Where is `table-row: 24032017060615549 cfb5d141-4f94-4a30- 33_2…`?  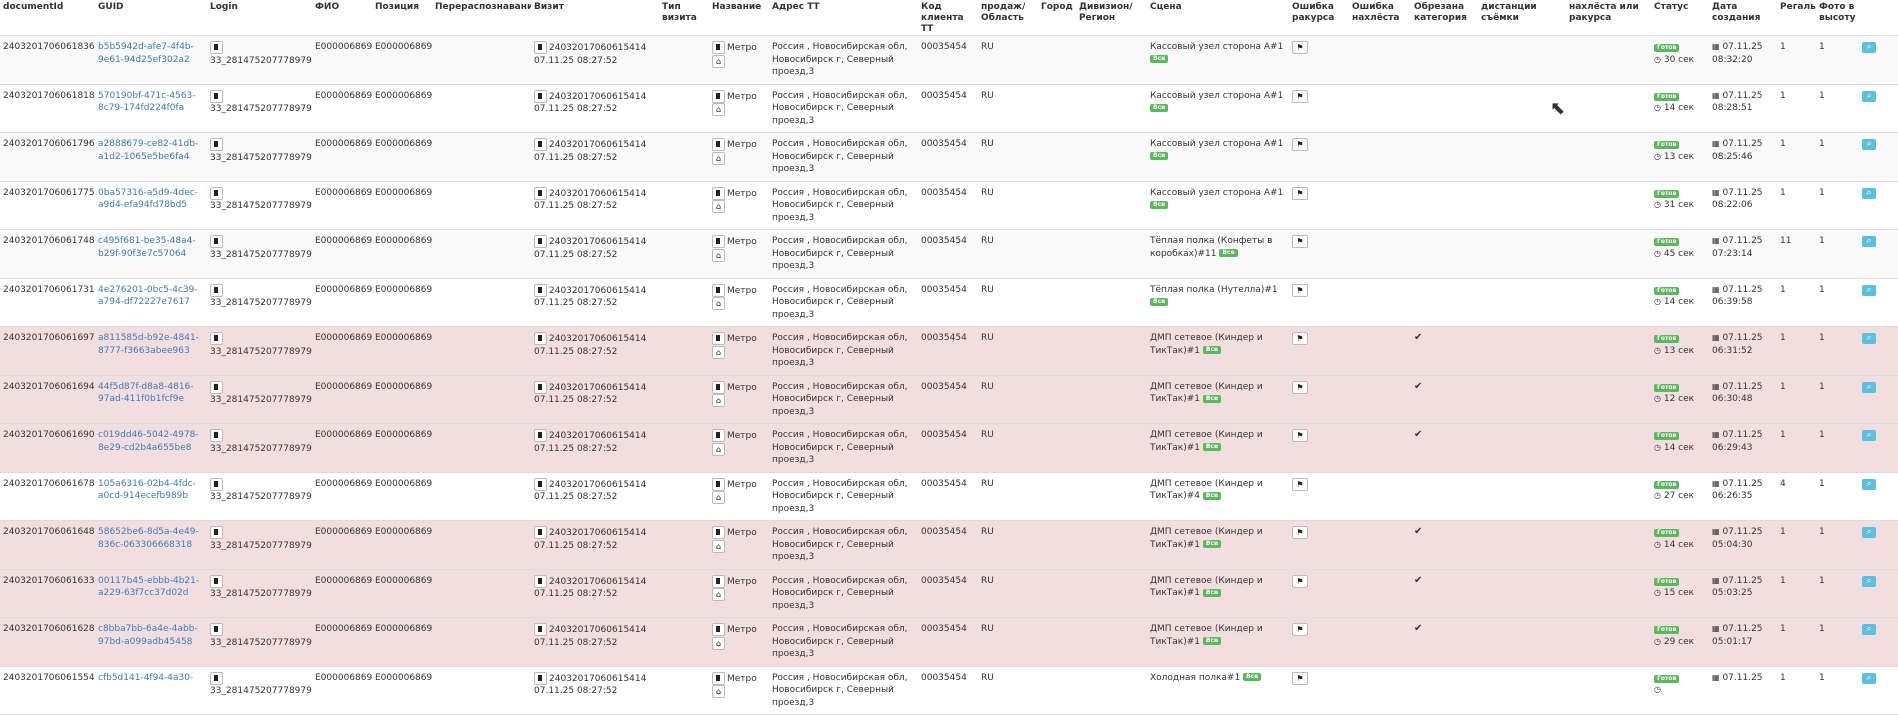 table-row: 24032017060615549 cfb5d141-4f94-4a30- 33_2… is located at coordinates (949, 690).